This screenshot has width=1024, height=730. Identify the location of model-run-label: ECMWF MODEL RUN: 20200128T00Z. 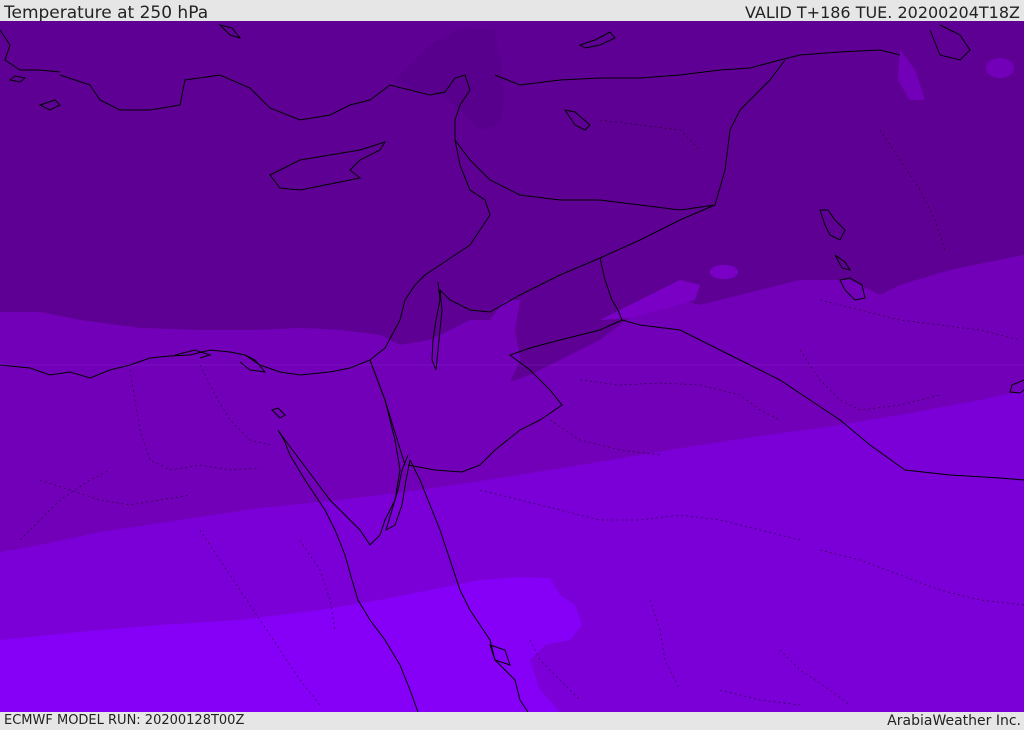
(124, 720).